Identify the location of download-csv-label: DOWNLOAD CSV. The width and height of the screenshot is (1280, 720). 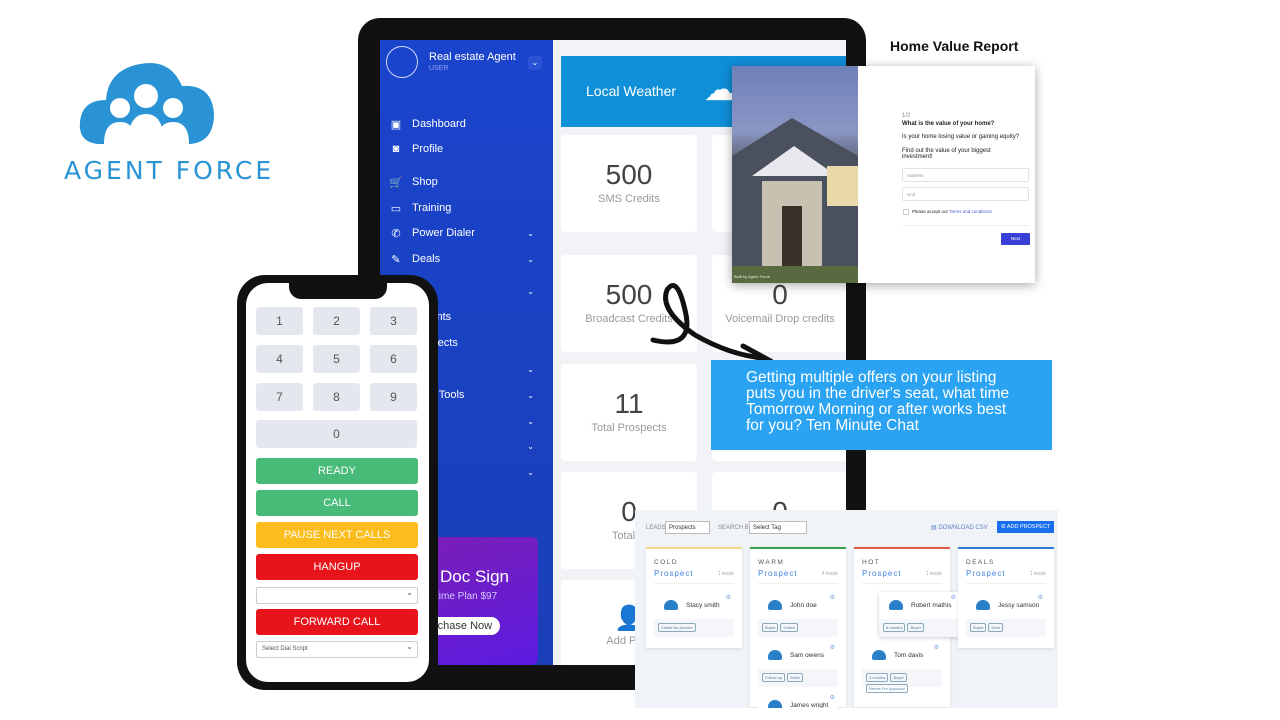
(963, 528).